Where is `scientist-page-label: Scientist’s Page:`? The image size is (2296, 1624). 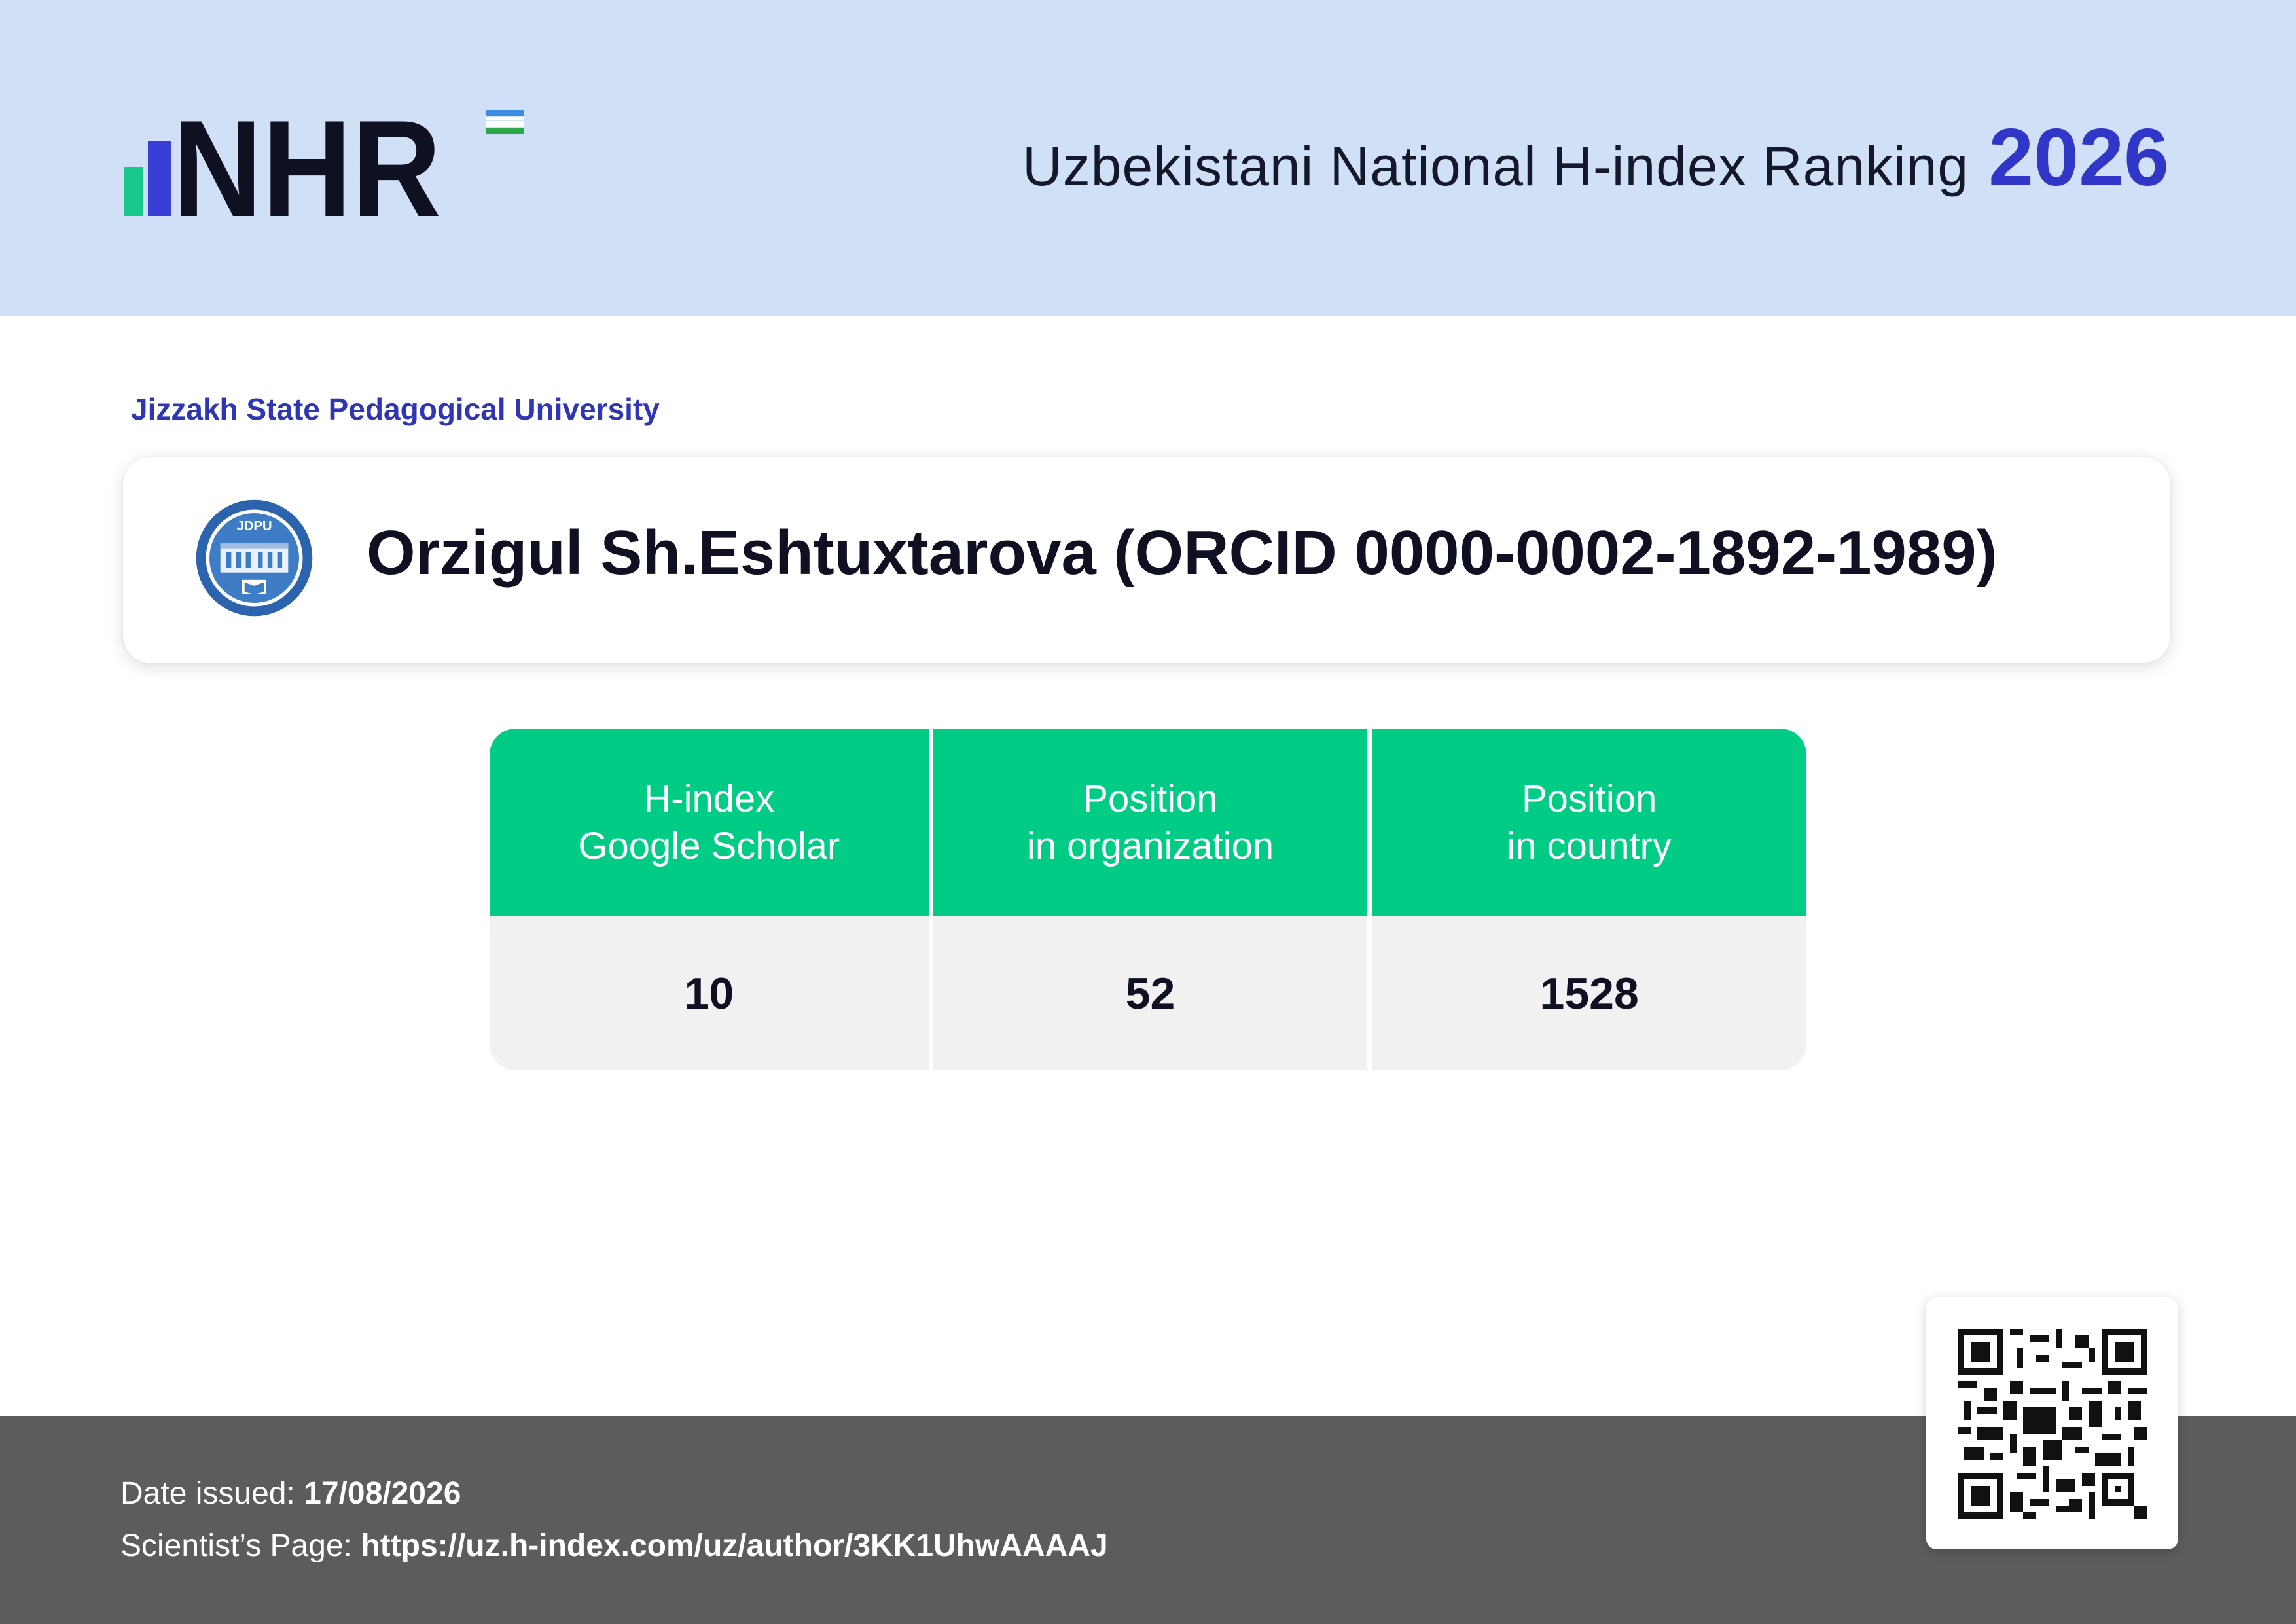
scientist-page-label: Scientist’s Page: is located at coordinates (236, 1545).